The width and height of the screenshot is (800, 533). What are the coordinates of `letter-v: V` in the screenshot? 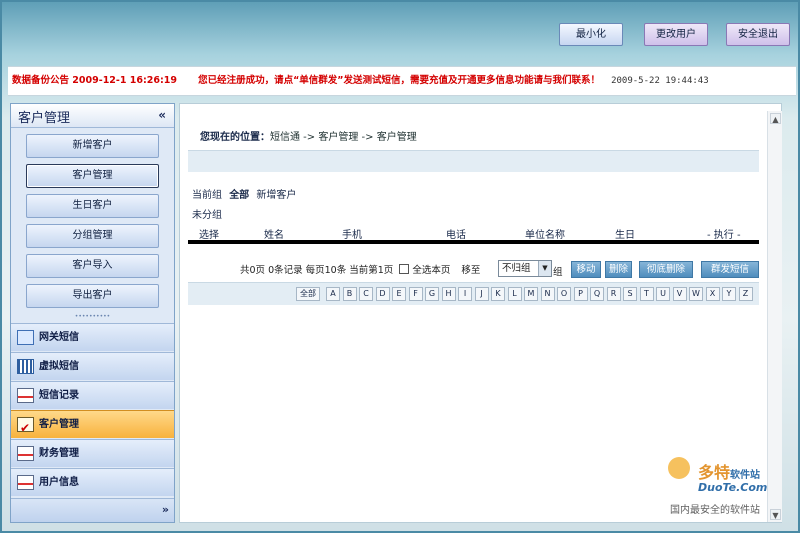 It's located at (679, 294).